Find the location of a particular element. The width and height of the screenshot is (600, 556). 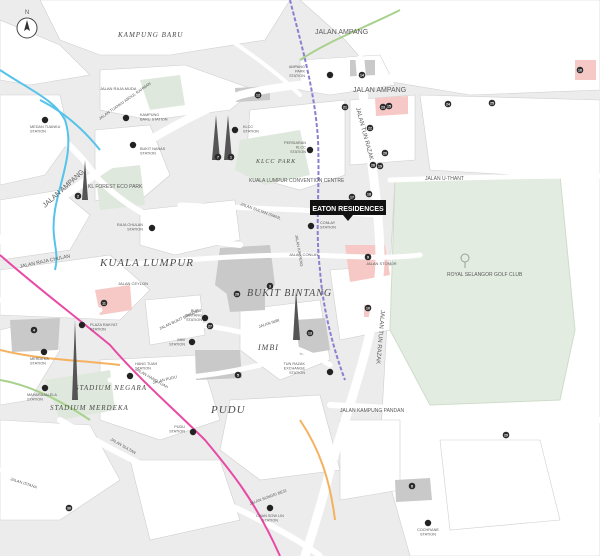

place-kl-forest-line1: KL FOREST ECO PARK is located at coordinates (115, 187).